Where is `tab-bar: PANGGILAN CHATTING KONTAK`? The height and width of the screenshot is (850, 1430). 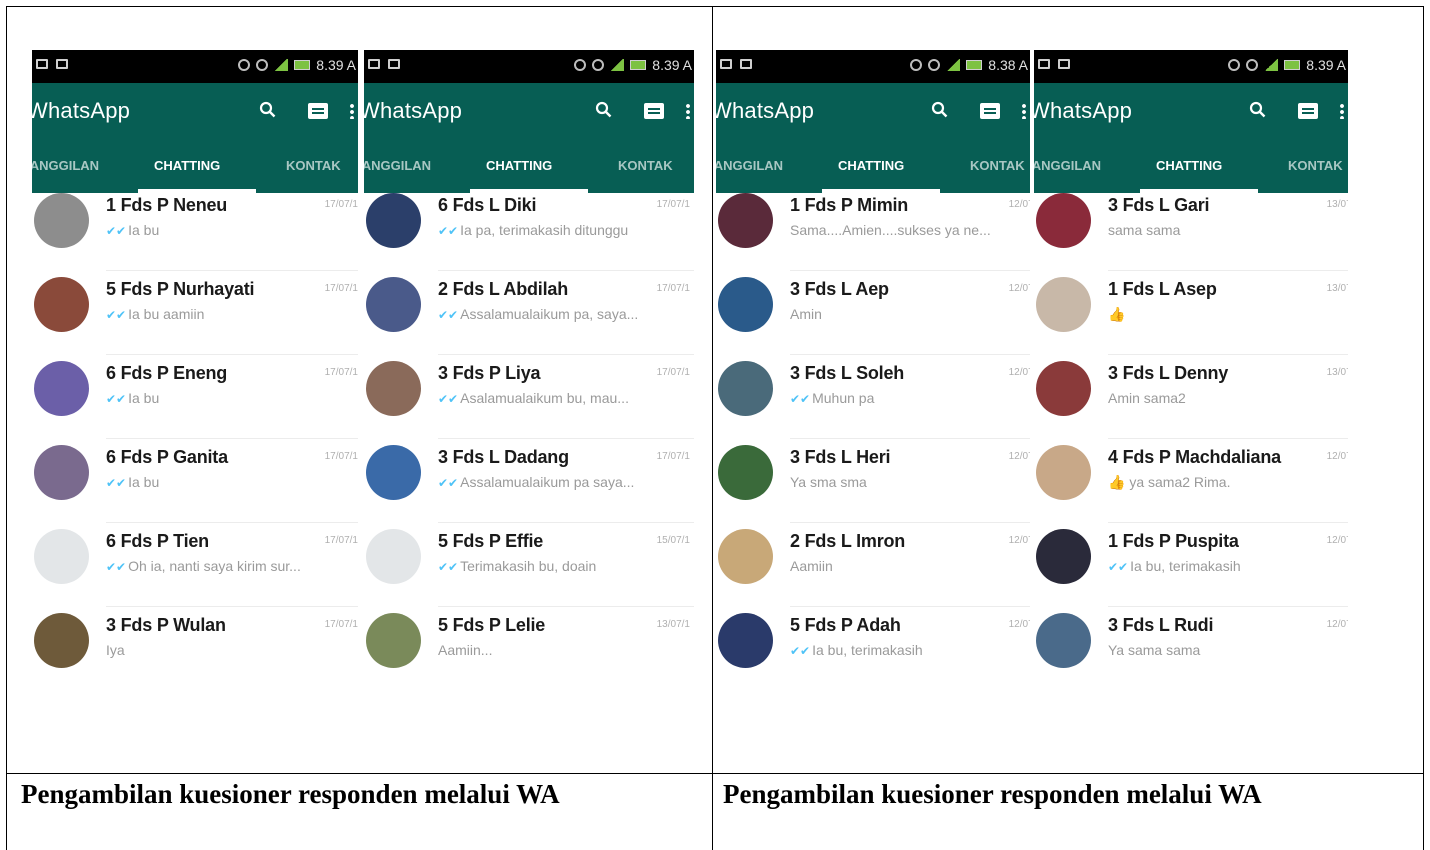 tab-bar: PANGGILAN CHATTING KONTAK is located at coordinates (1191, 168).